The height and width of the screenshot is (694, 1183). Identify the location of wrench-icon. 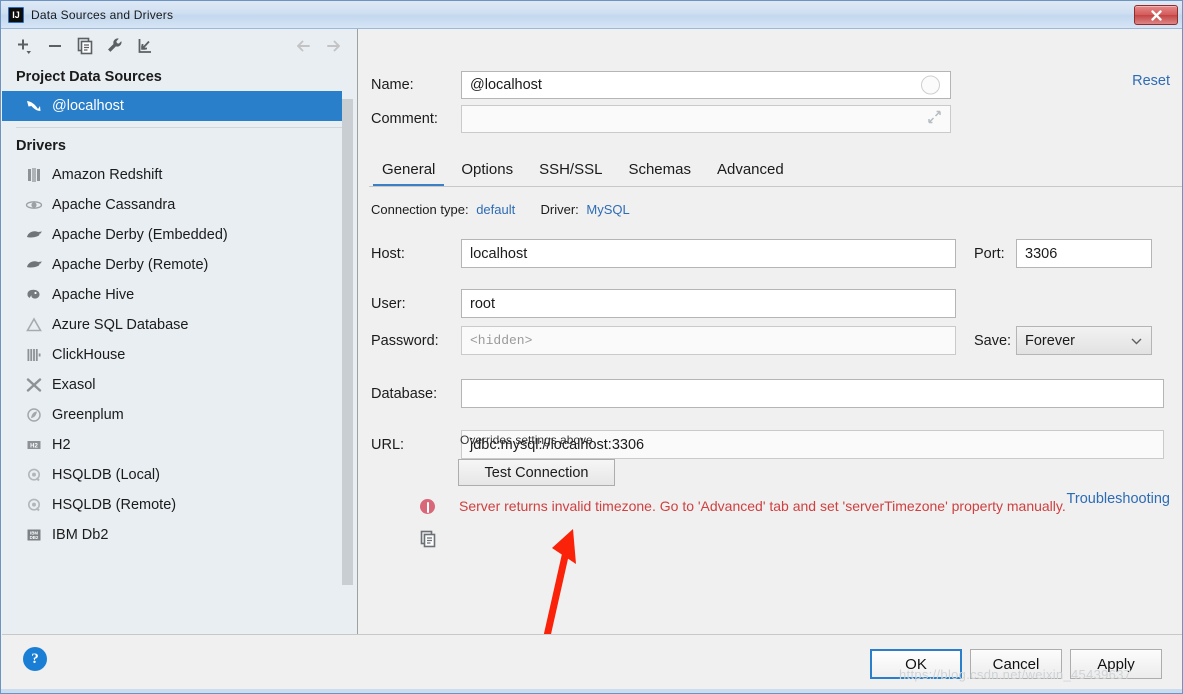
(115, 46).